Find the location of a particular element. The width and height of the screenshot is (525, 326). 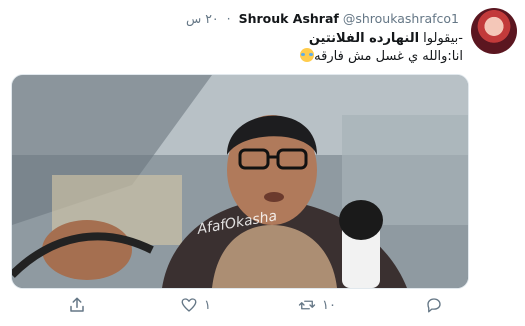

tweet-text-line-1: -بيقولوا النهارده الفلانتين is located at coordinates (243, 39).